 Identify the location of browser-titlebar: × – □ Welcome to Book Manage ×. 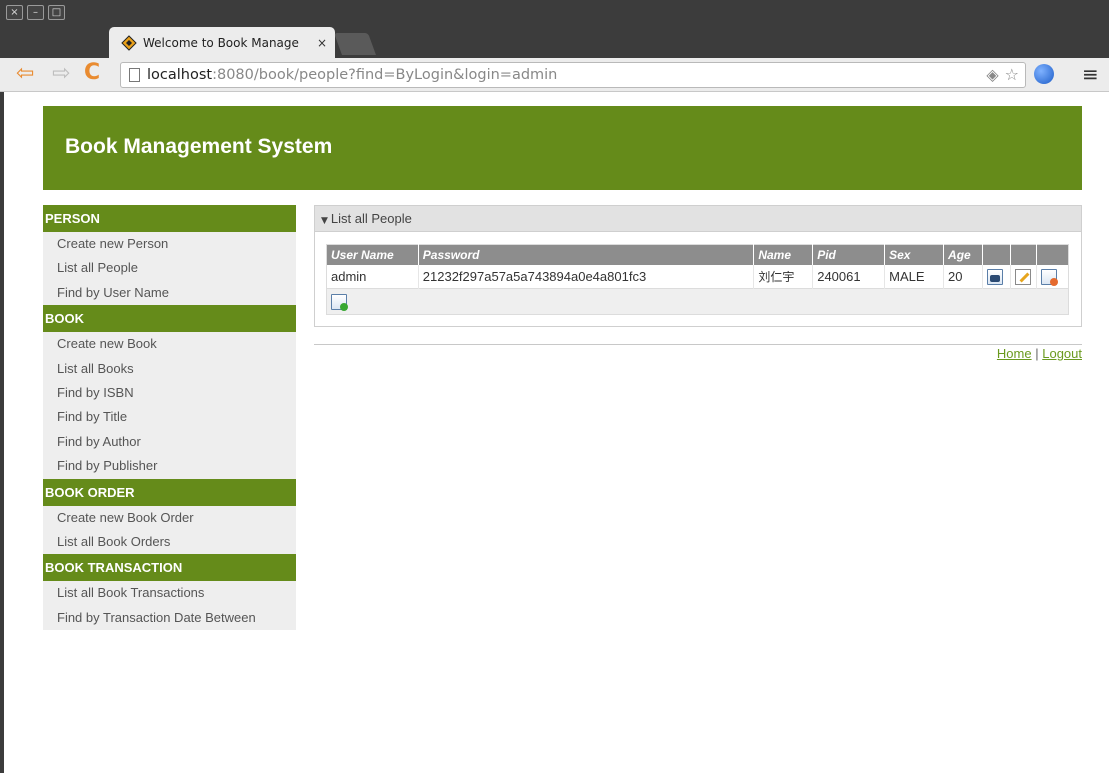
(554, 30).